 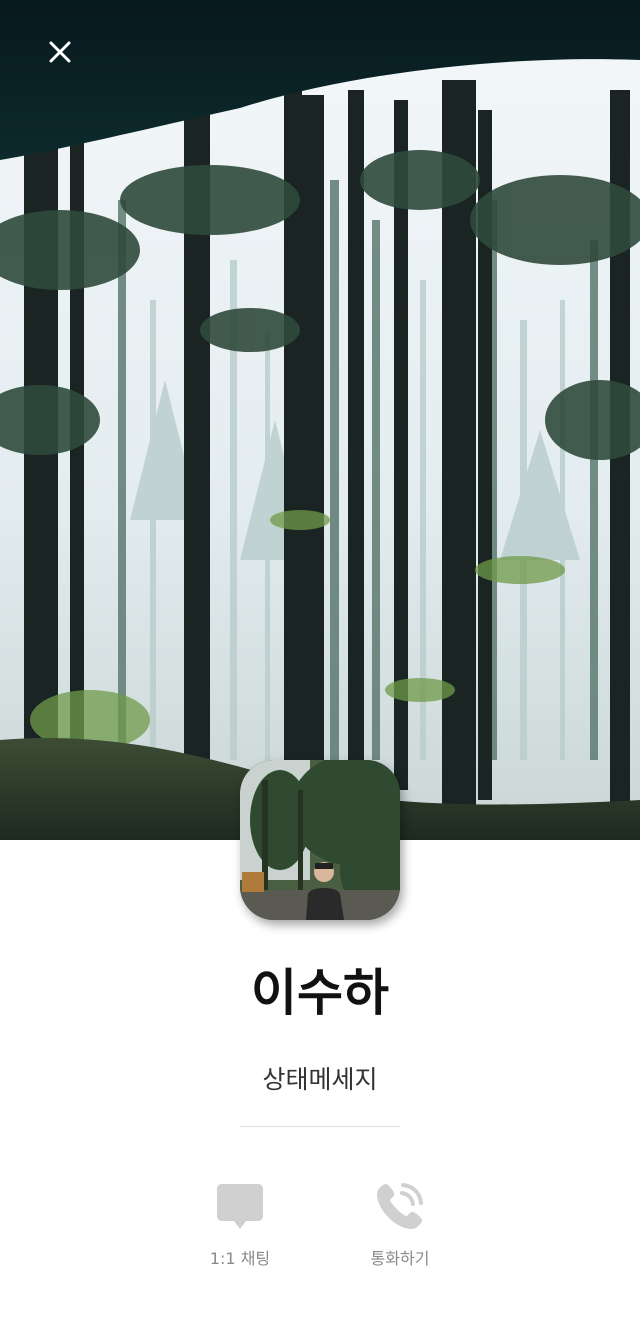 I want to click on chat-label: 1:1 채팅, so click(x=240, y=1258).